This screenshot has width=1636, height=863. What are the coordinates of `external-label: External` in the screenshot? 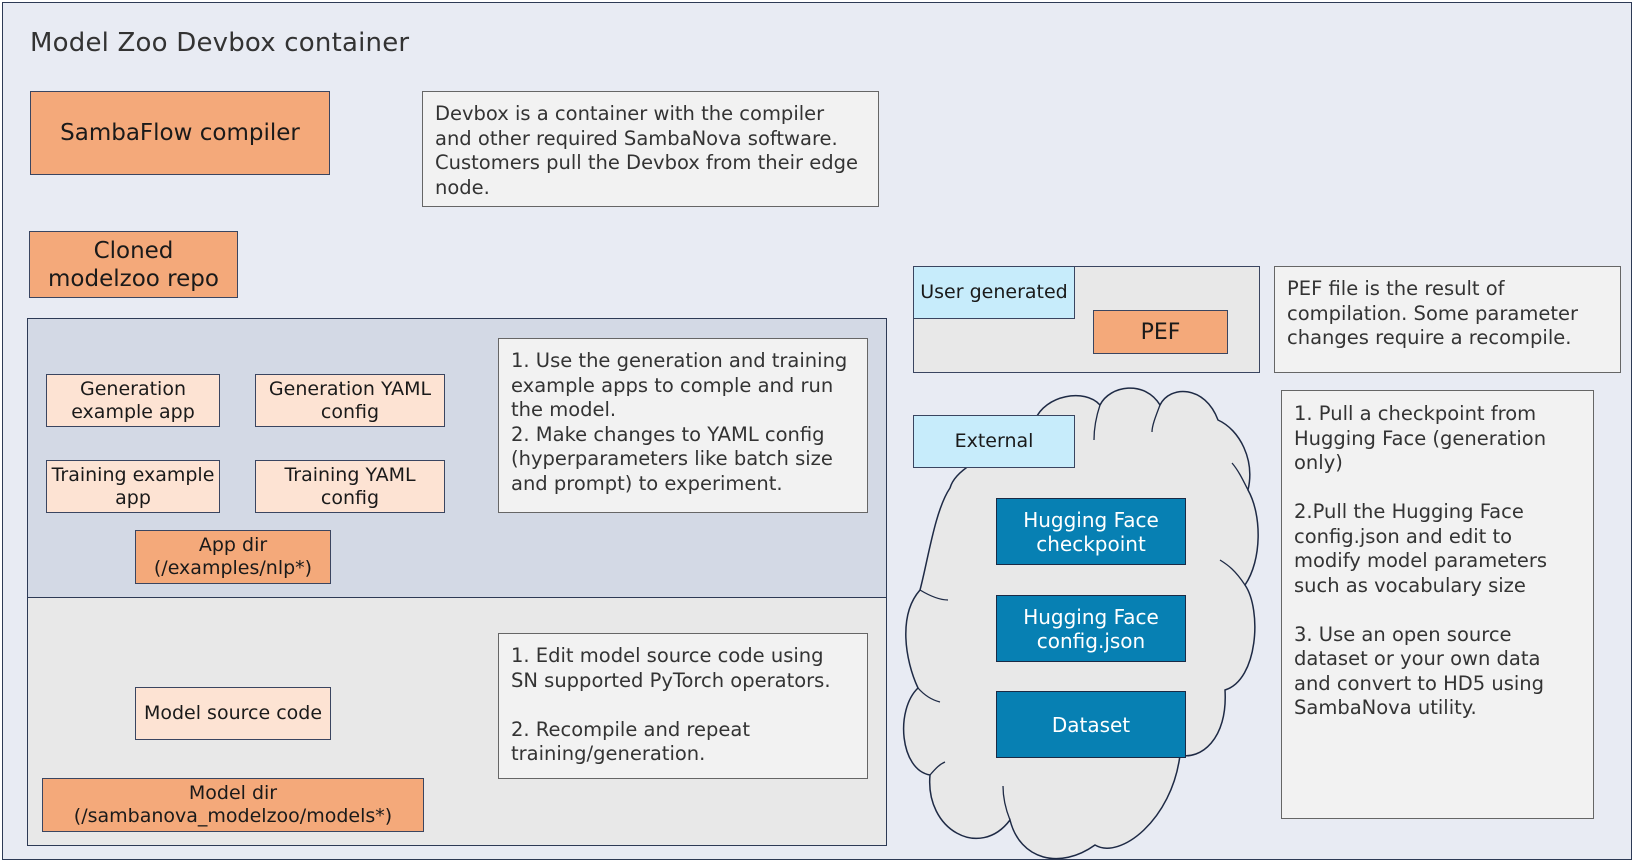 It's located at (994, 441).